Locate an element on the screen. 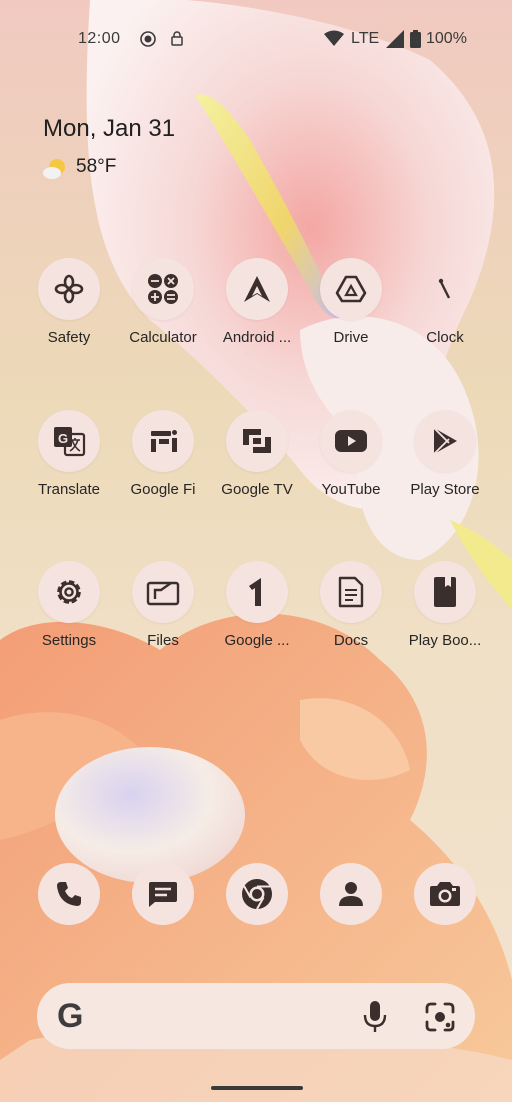 The width and height of the screenshot is (512, 1102). app-label: Calculator is located at coordinates (163, 337).